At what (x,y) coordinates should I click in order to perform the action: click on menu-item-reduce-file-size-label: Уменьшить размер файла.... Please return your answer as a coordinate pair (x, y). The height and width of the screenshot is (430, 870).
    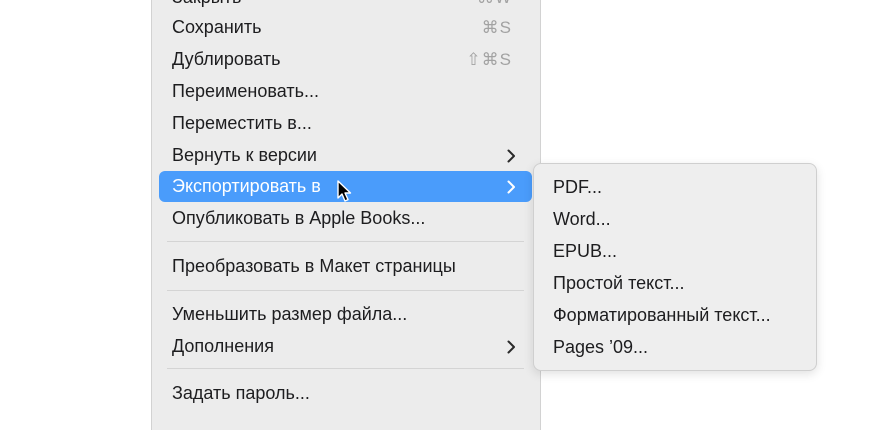
    Looking at the image, I should click on (290, 314).